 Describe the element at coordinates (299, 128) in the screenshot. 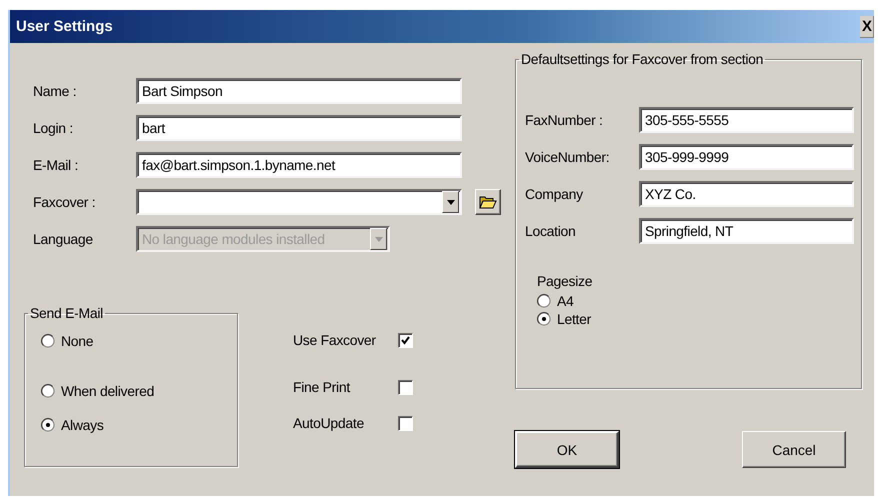

I see `input-field: bart` at that location.